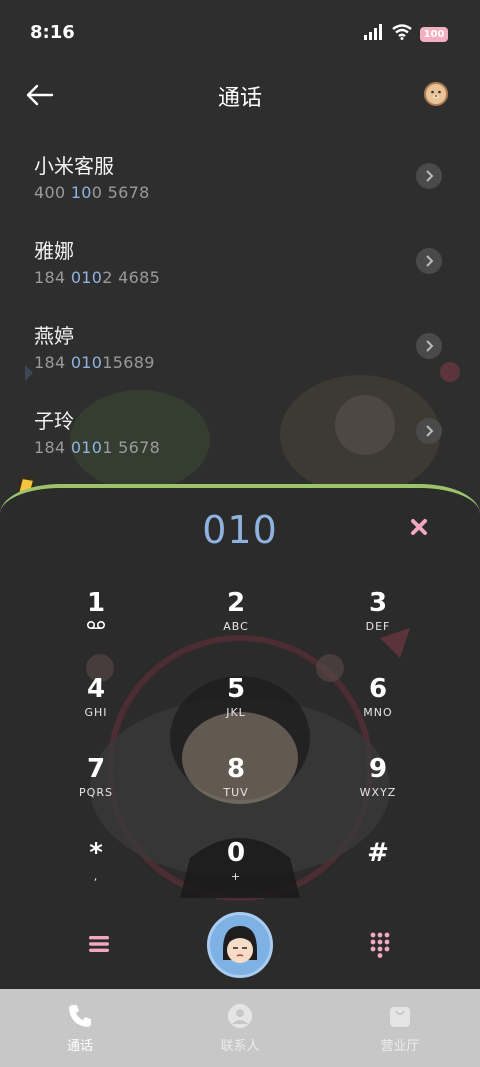 The height and width of the screenshot is (1067, 480). Describe the element at coordinates (236, 853) in the screenshot. I see `key-digit: 0` at that location.